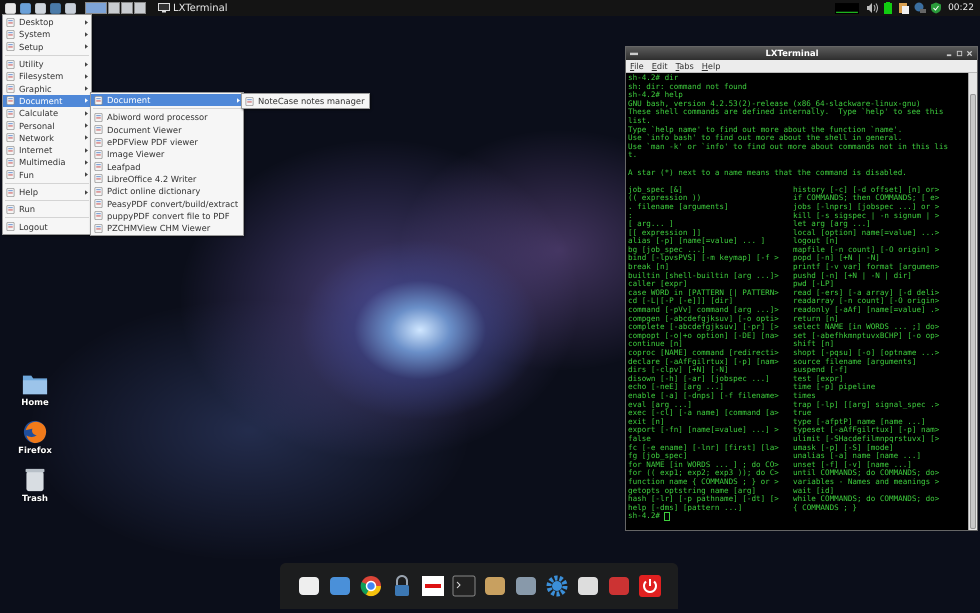 This screenshot has height=613, width=980. Describe the element at coordinates (888, 8) in the screenshot. I see `battery-icon` at that location.